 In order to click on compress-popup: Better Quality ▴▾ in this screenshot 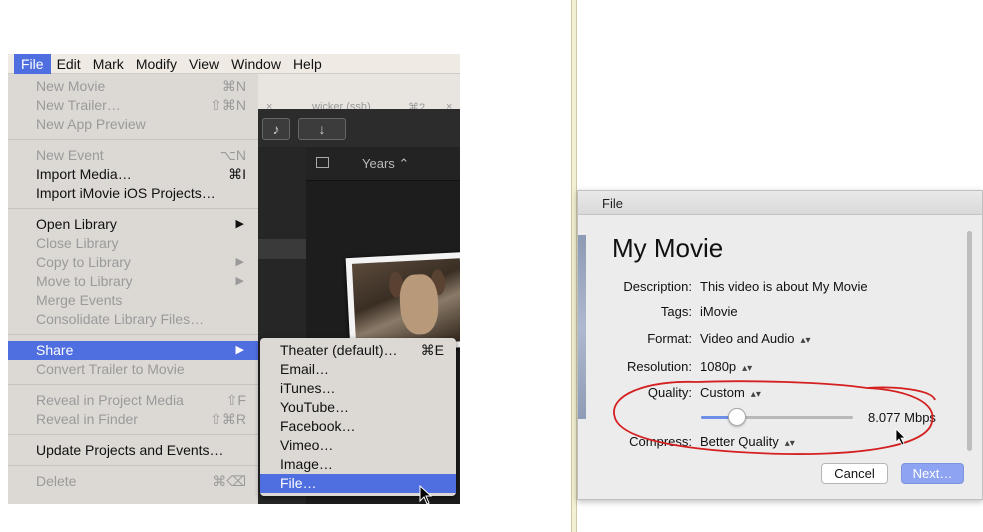, I will do `click(747, 441)`.